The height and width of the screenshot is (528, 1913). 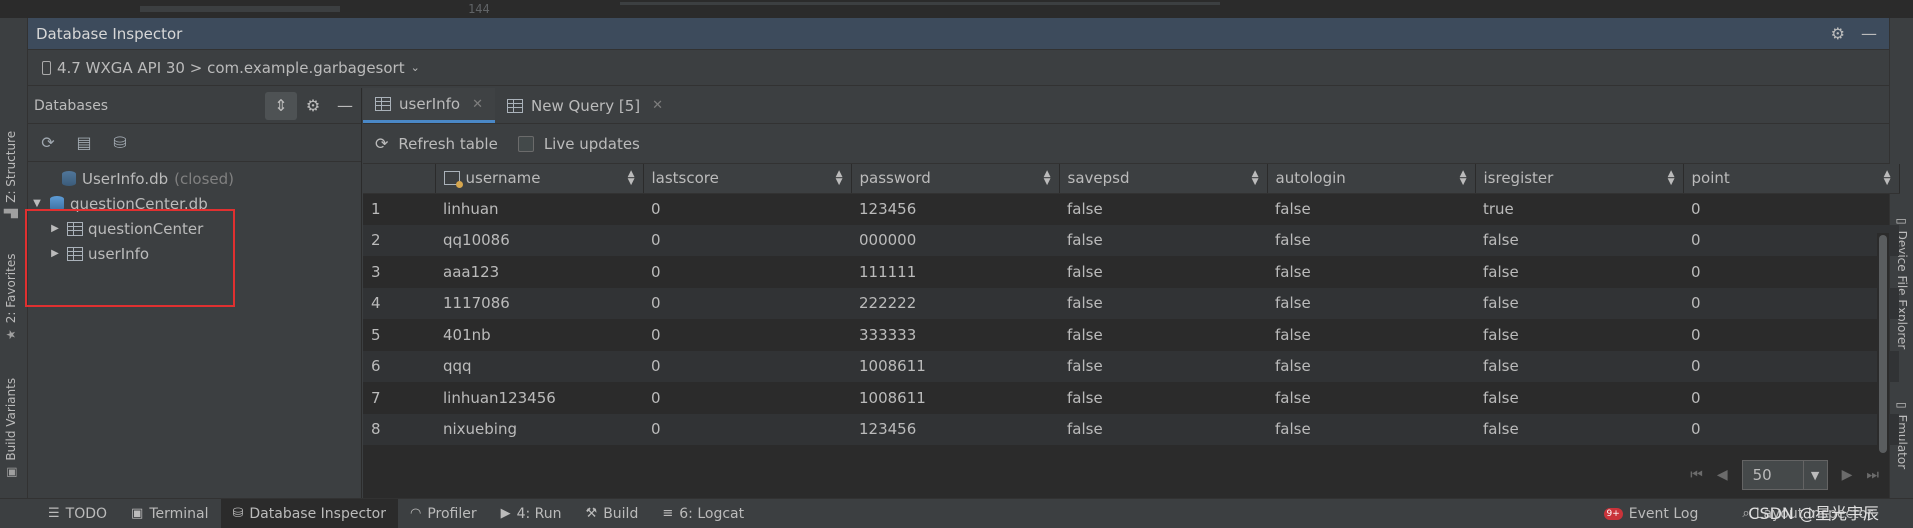 What do you see at coordinates (539, 240) in the screenshot?
I see `table-cell: qq10086` at bounding box center [539, 240].